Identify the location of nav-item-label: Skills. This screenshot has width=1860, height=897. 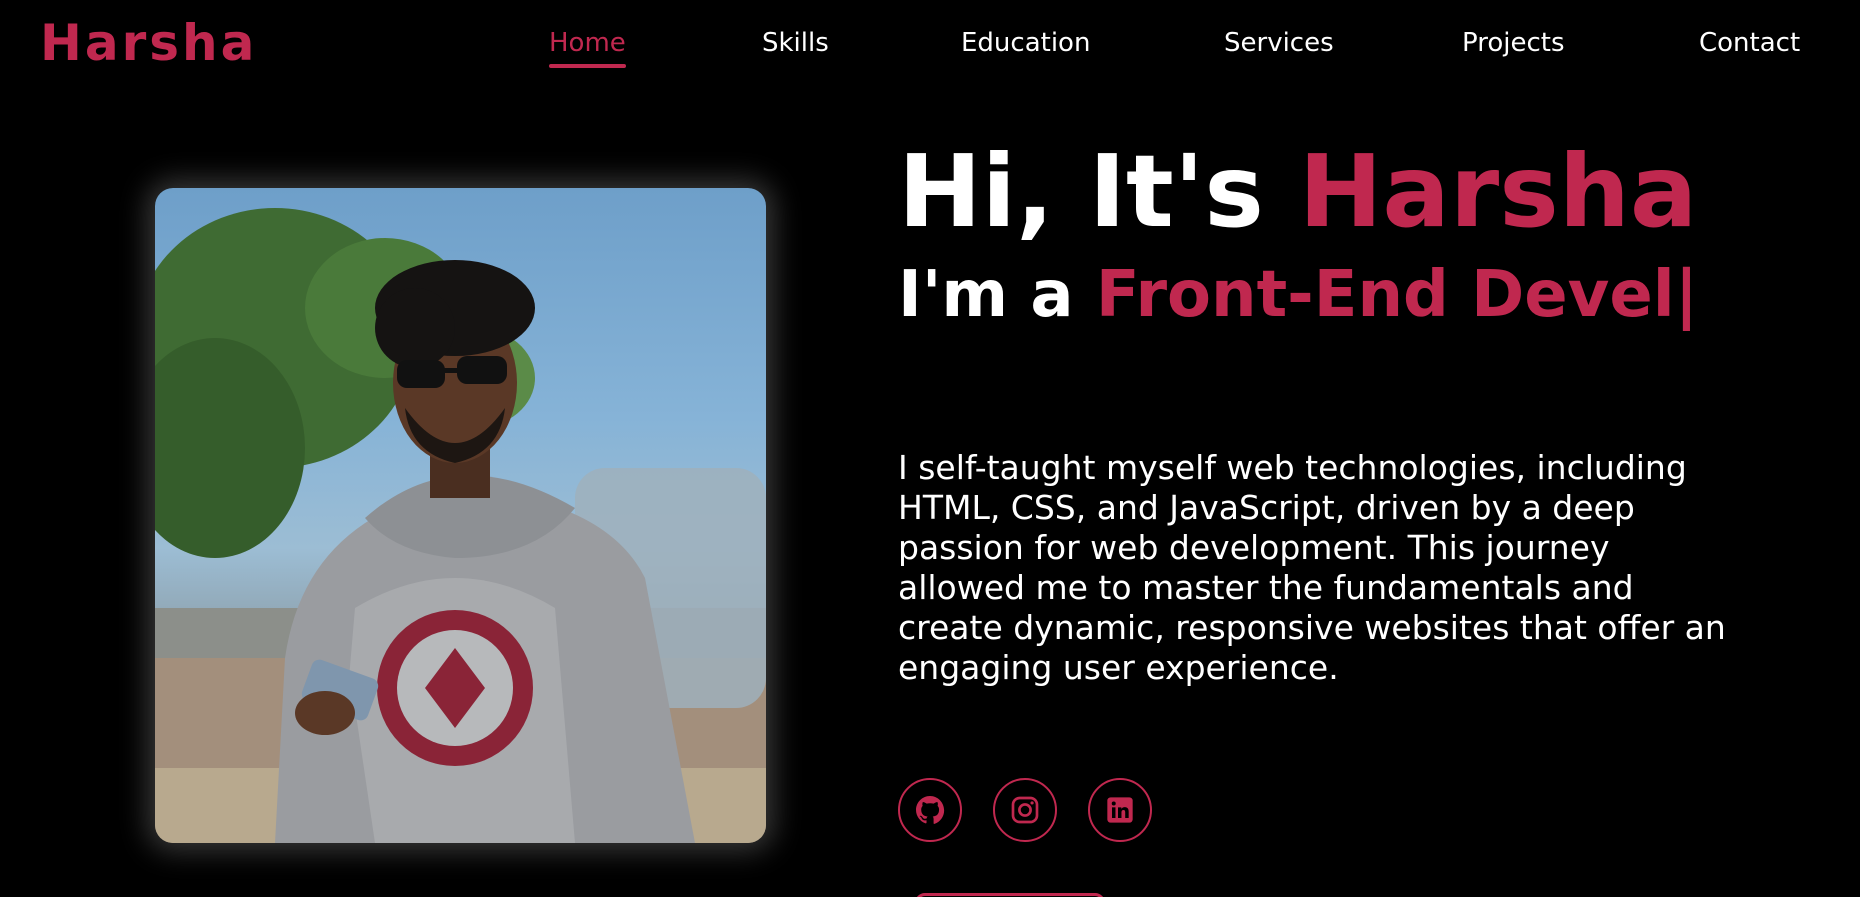
(795, 43).